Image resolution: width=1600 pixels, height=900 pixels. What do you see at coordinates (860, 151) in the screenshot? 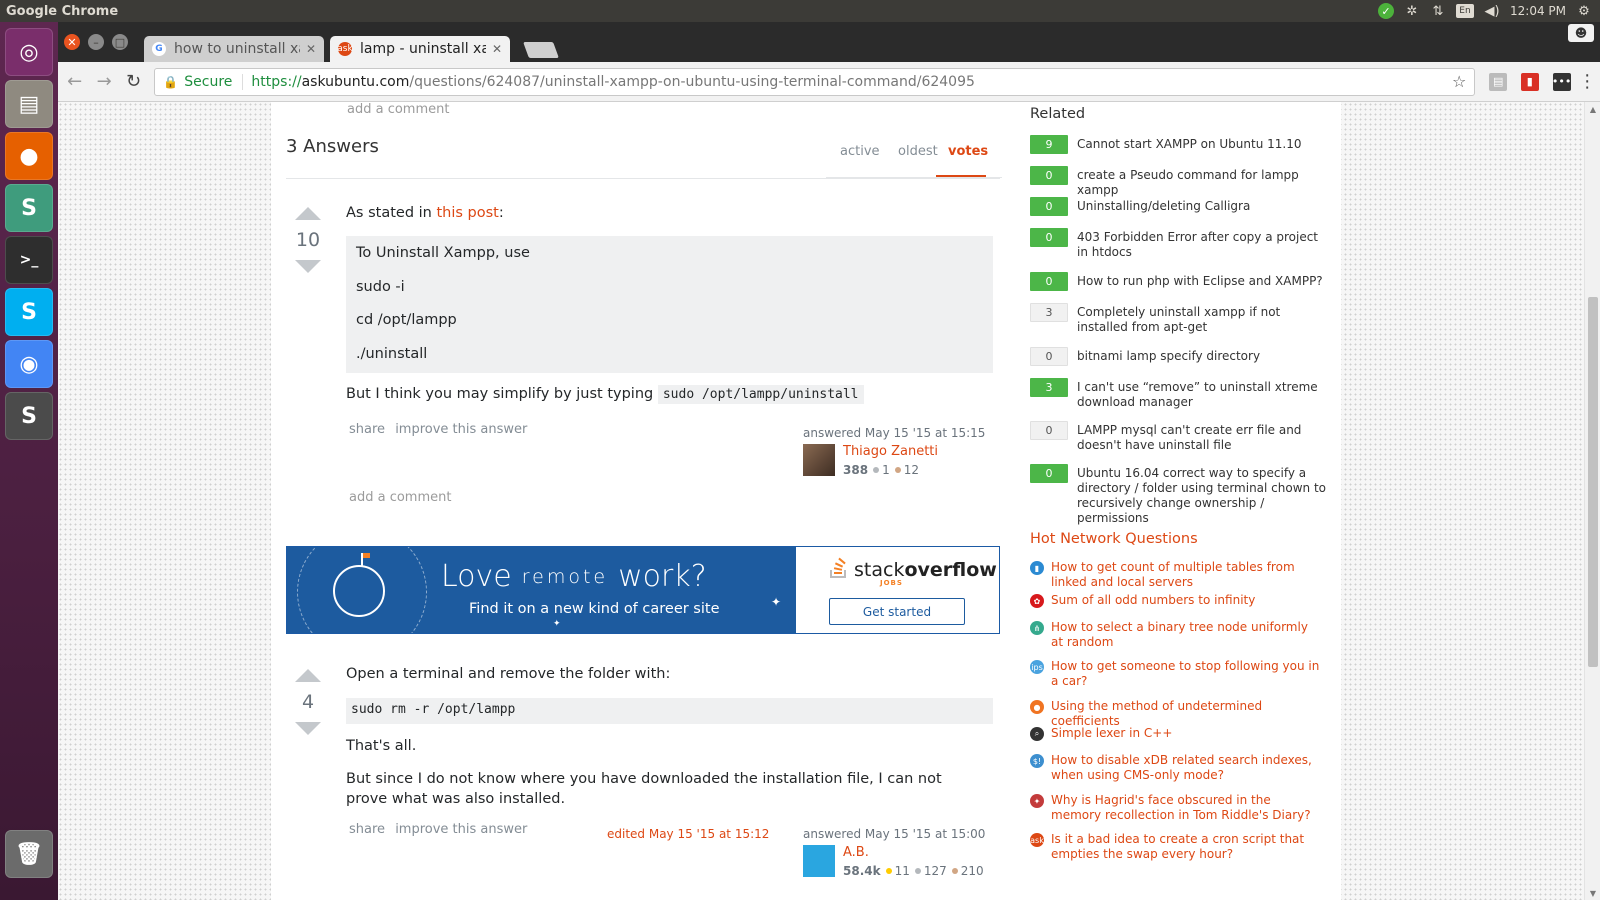
I see `sort-tab-active: active` at bounding box center [860, 151].